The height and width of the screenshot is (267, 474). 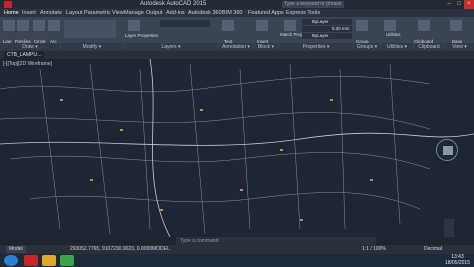 What do you see at coordinates (23, 25) in the screenshot?
I see `polyline-tool-icon` at bounding box center [23, 25].